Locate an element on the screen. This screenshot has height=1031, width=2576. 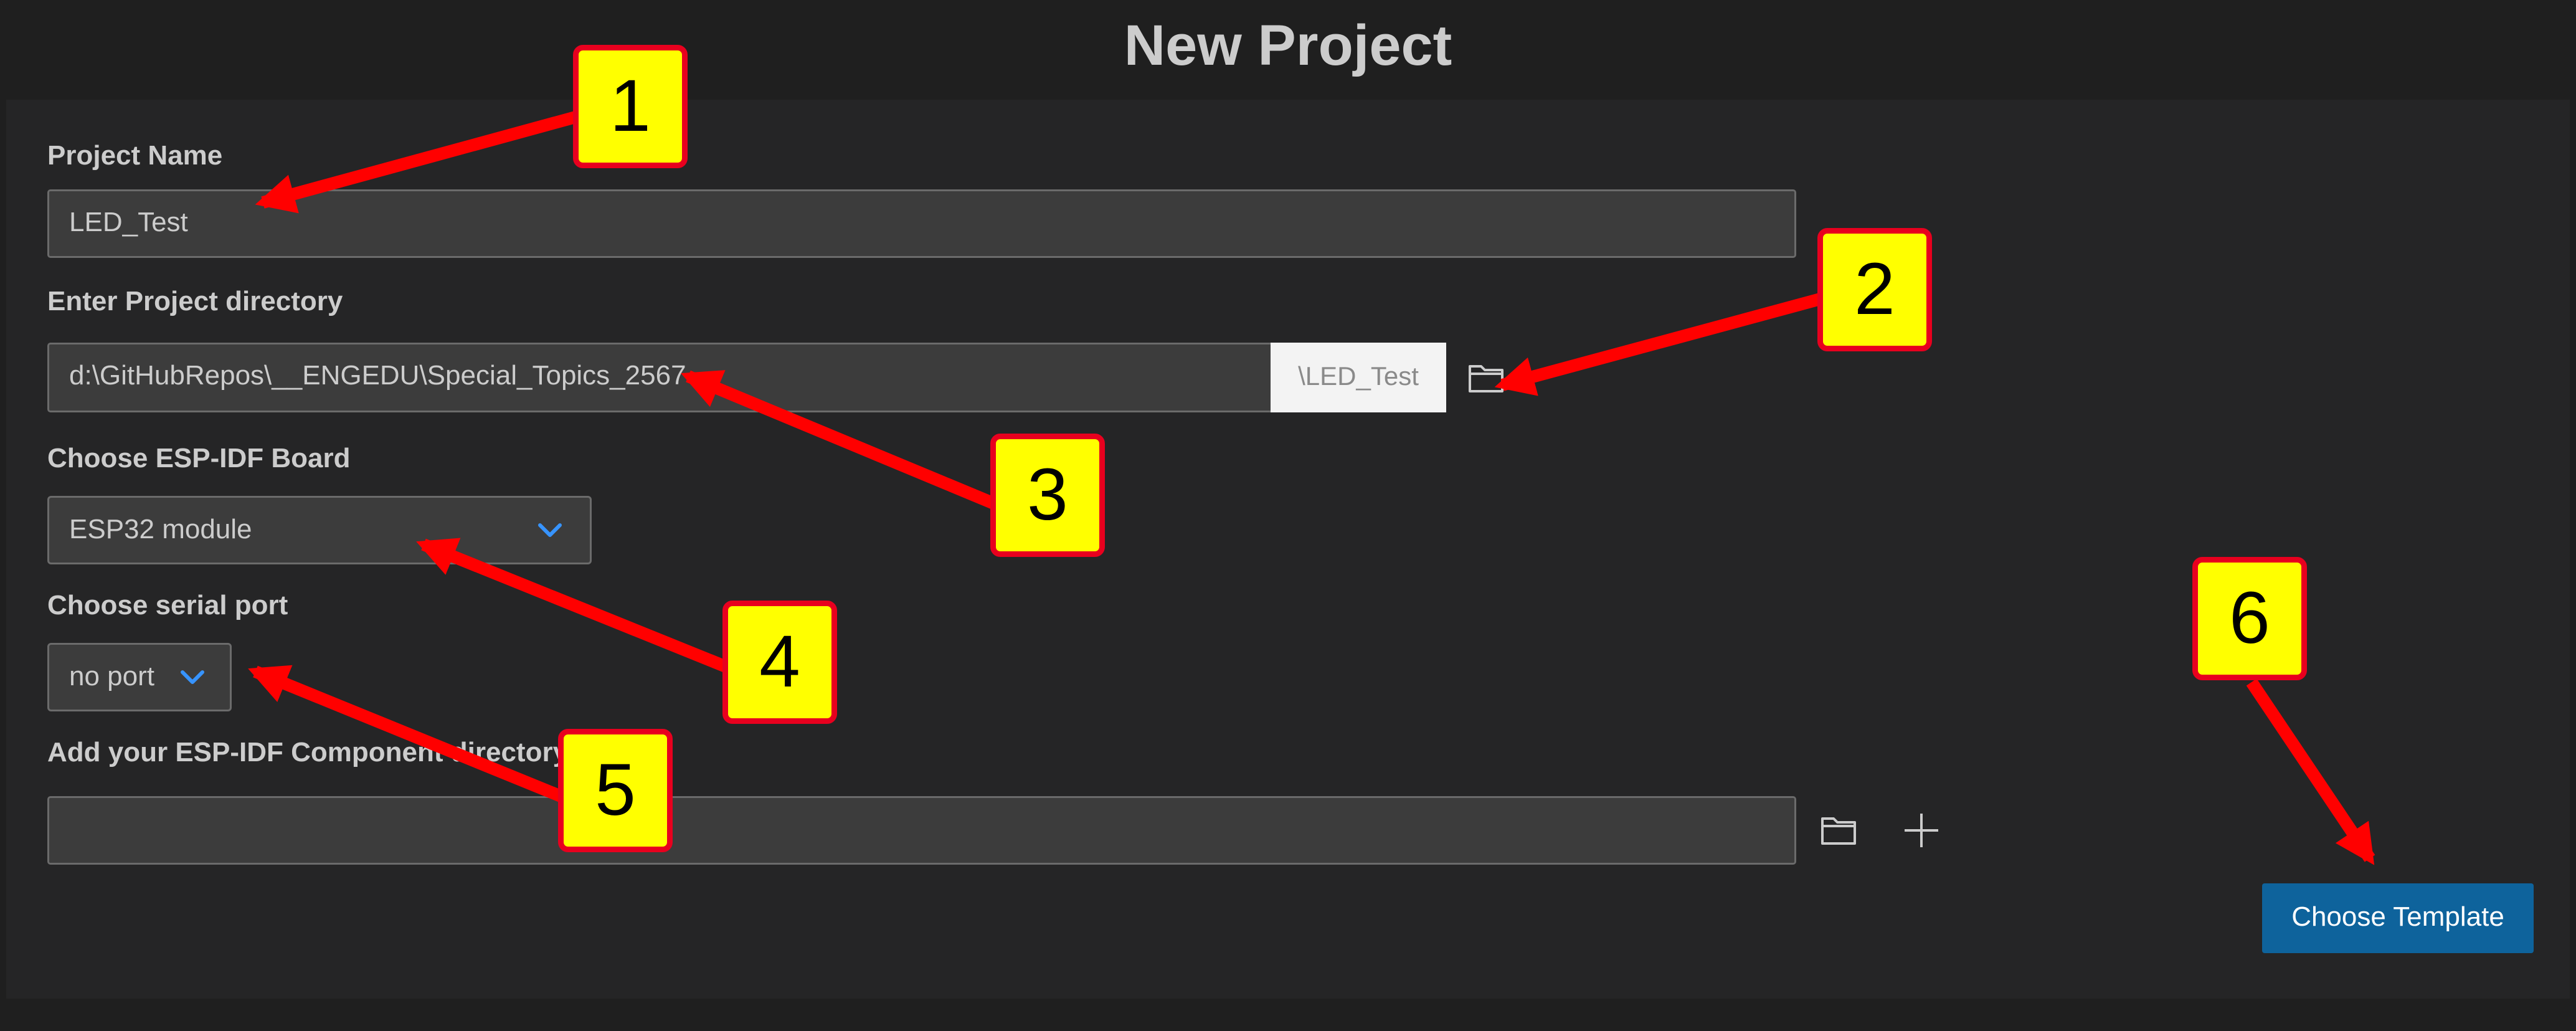
board-selected-value: ESP32 module is located at coordinates (160, 529).